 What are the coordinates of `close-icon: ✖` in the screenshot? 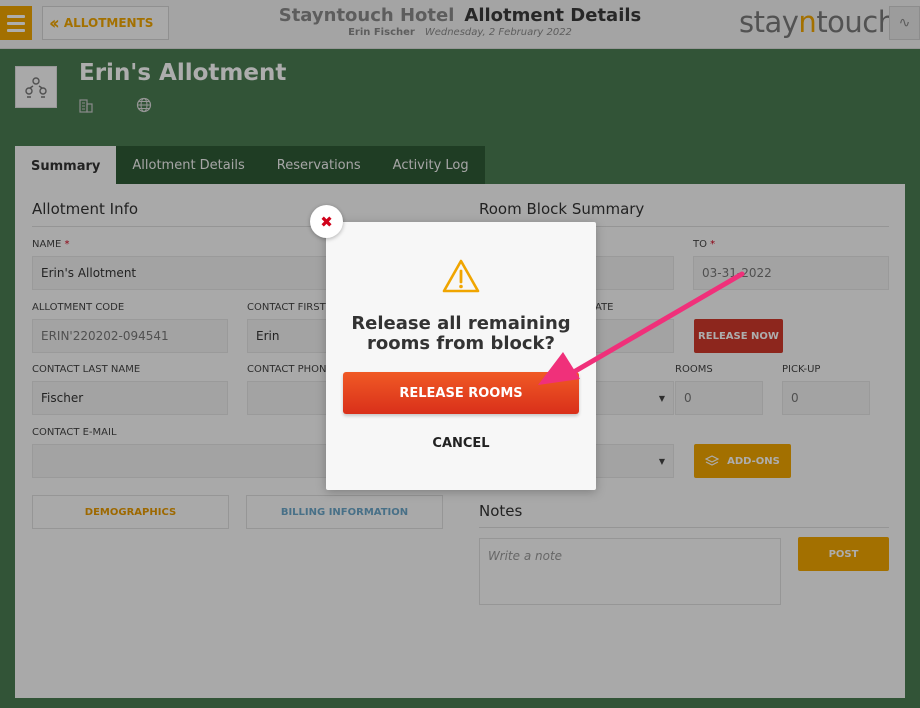 It's located at (326, 221).